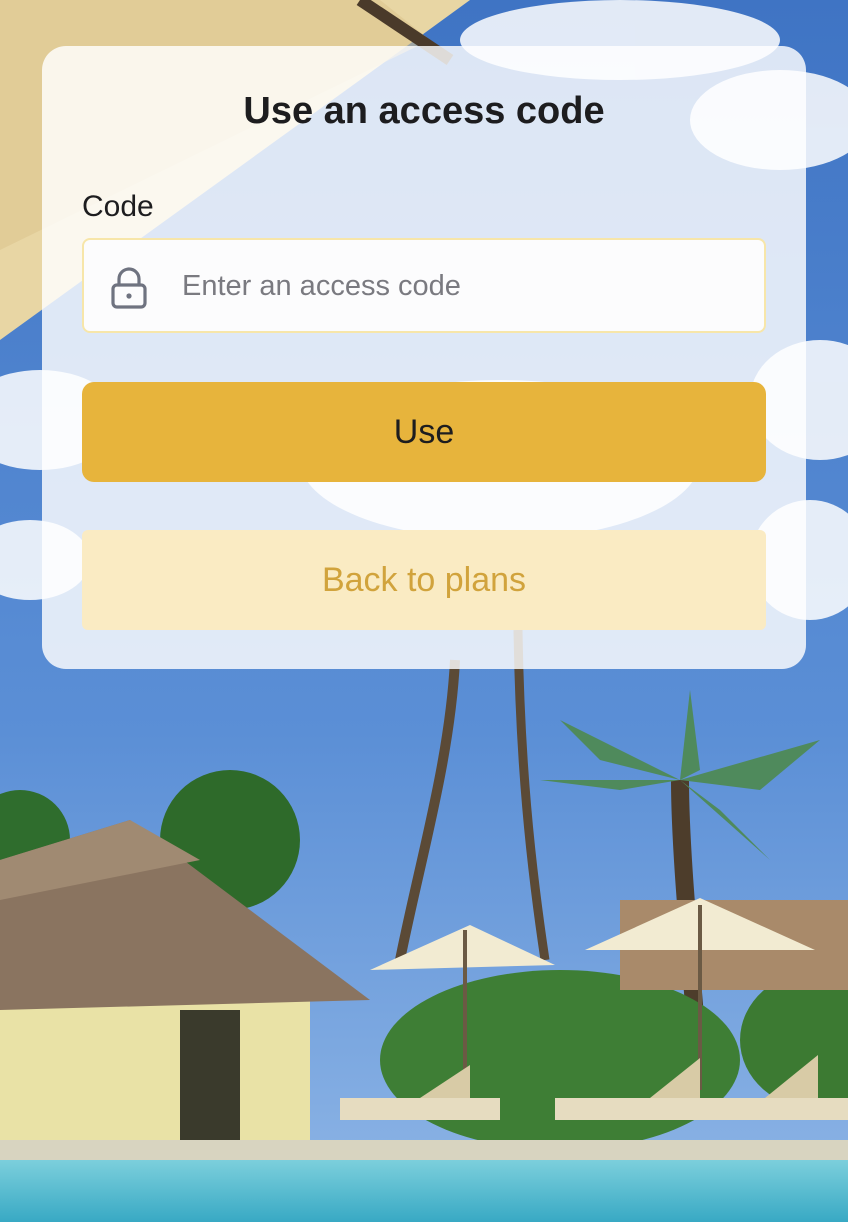 This screenshot has height=1222, width=848. What do you see at coordinates (424, 580) in the screenshot?
I see `back-to-plans-button: Back to plans` at bounding box center [424, 580].